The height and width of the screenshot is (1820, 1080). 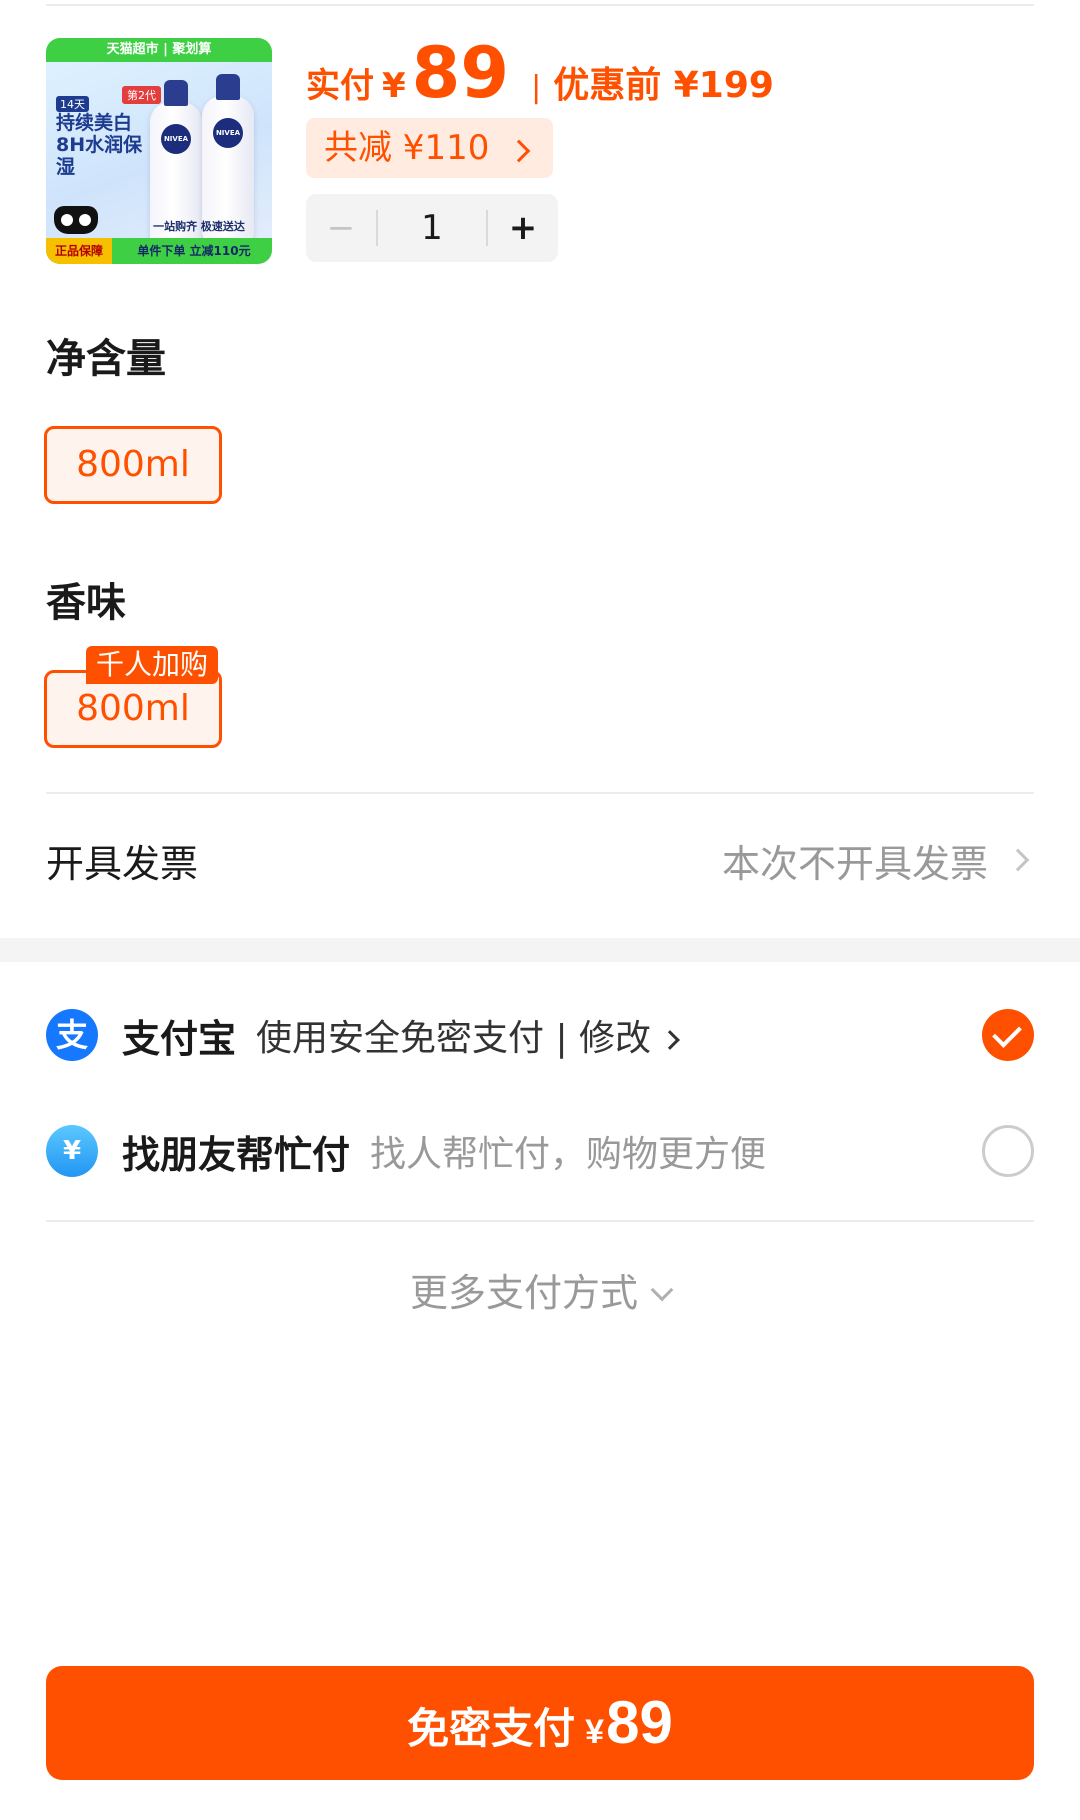 What do you see at coordinates (540, 5) in the screenshot?
I see `top-divider` at bounding box center [540, 5].